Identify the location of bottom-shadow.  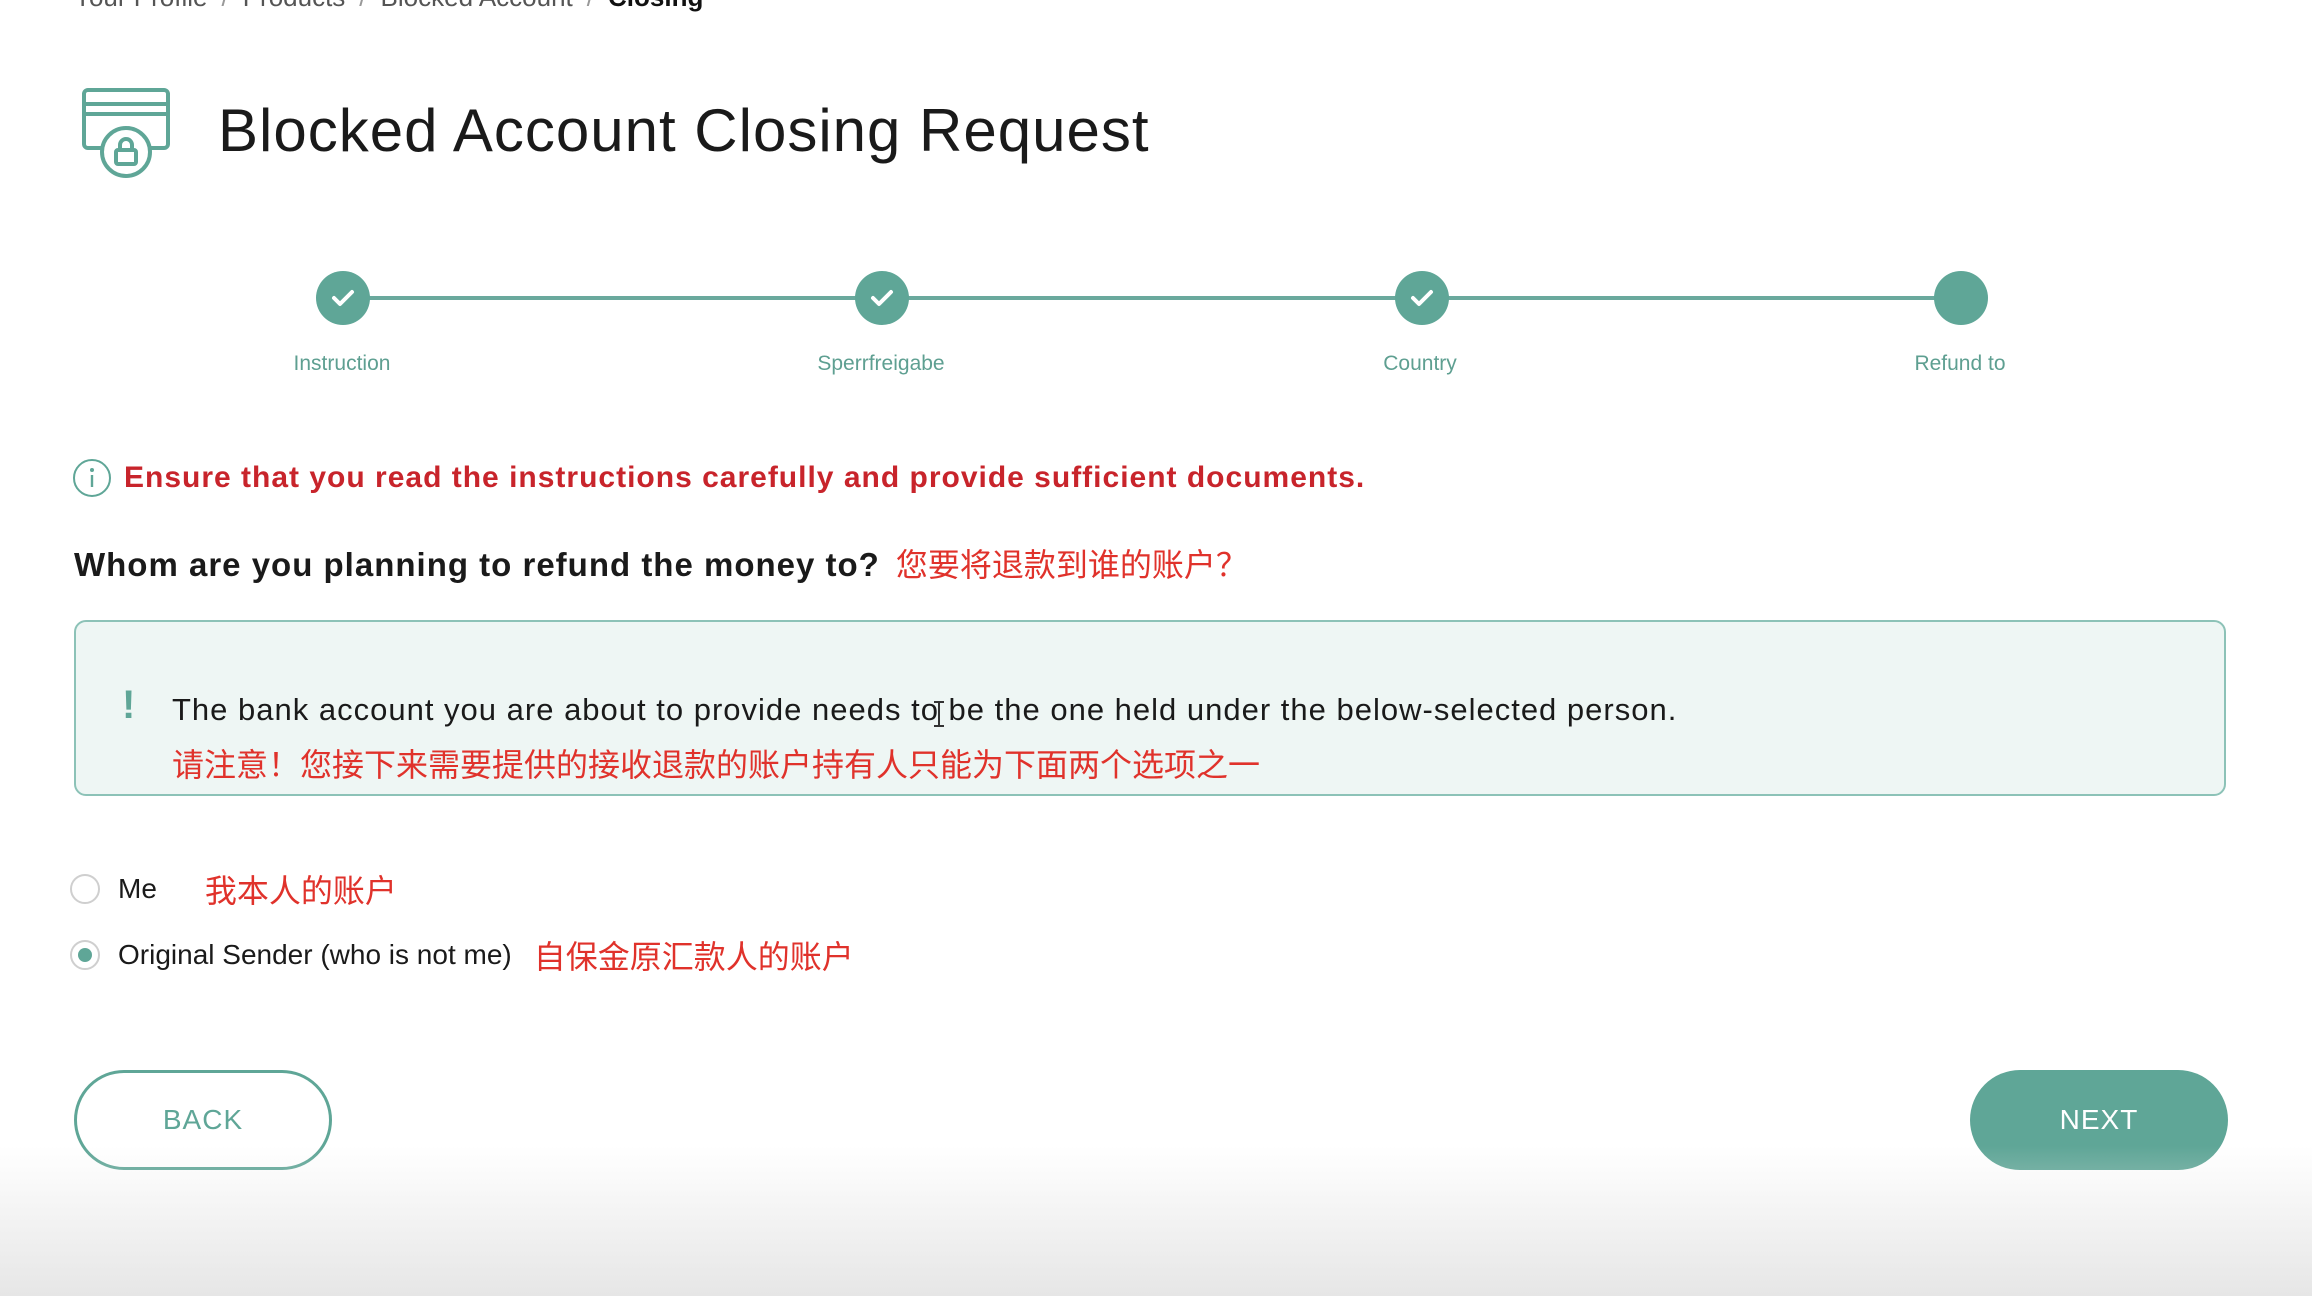
(1156, 1221).